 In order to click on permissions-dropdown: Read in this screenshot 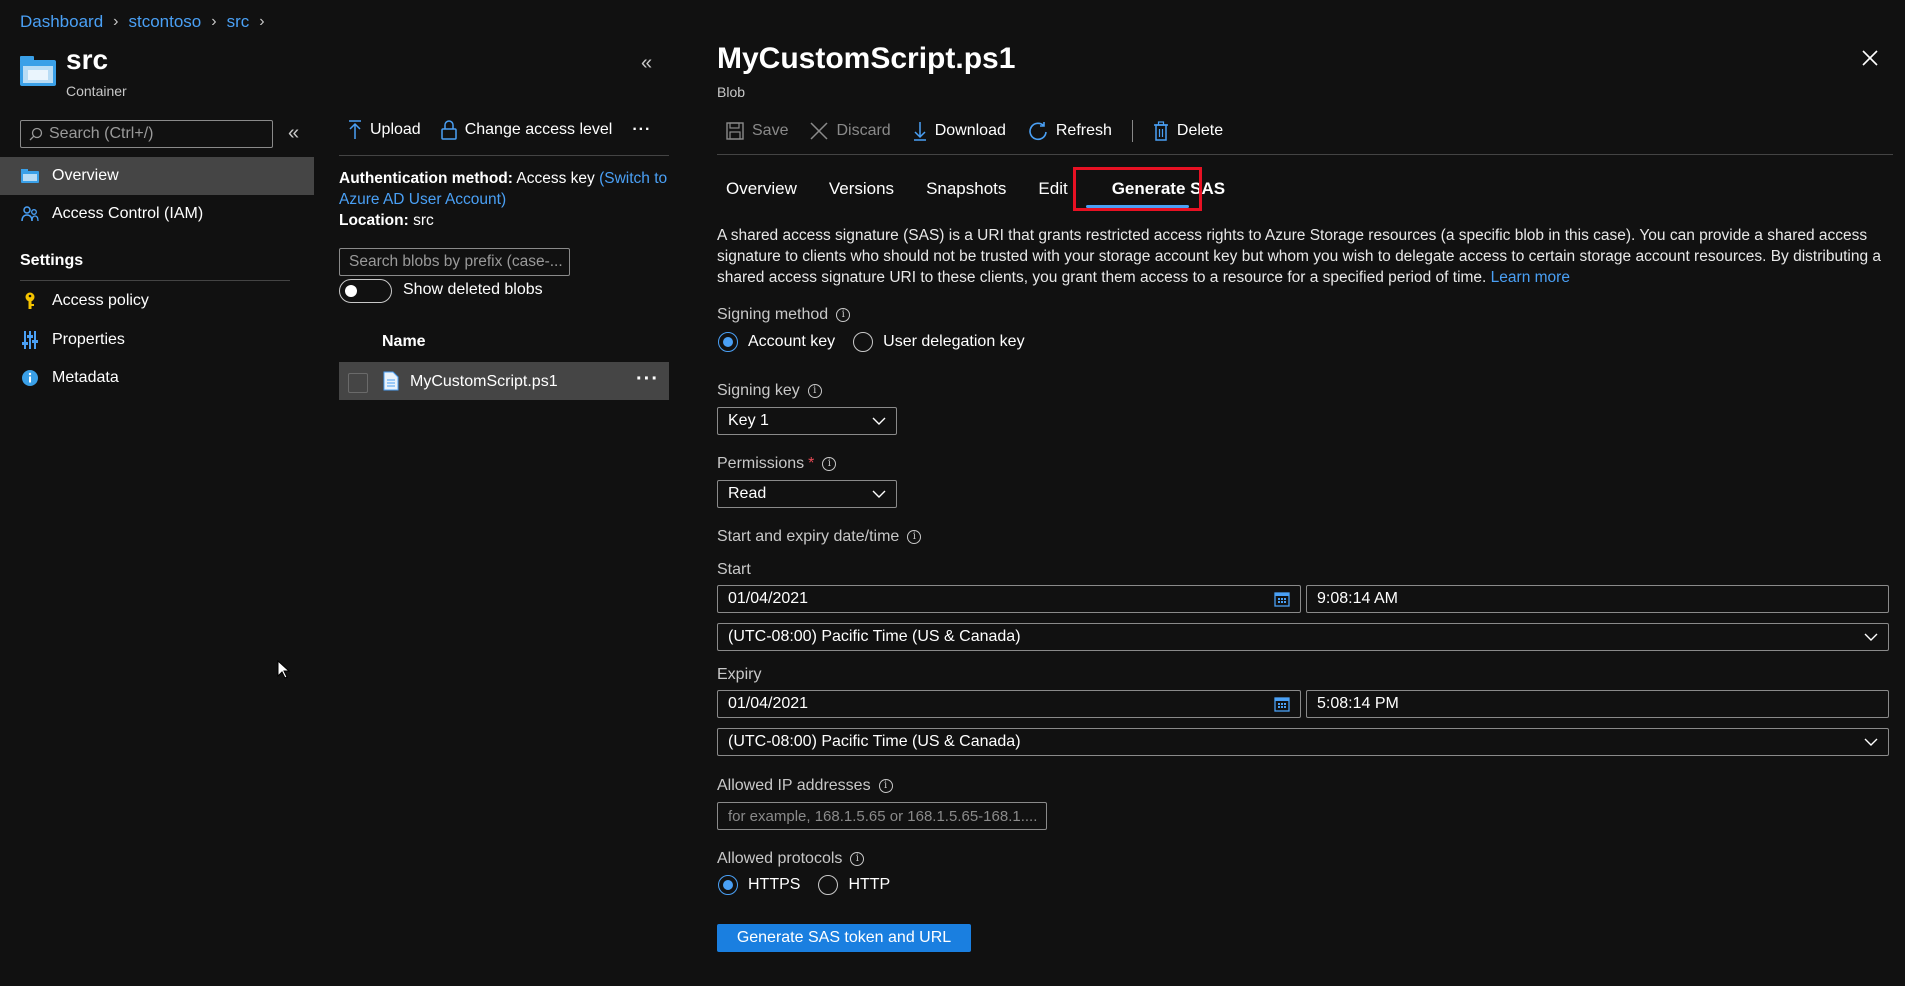, I will do `click(807, 494)`.